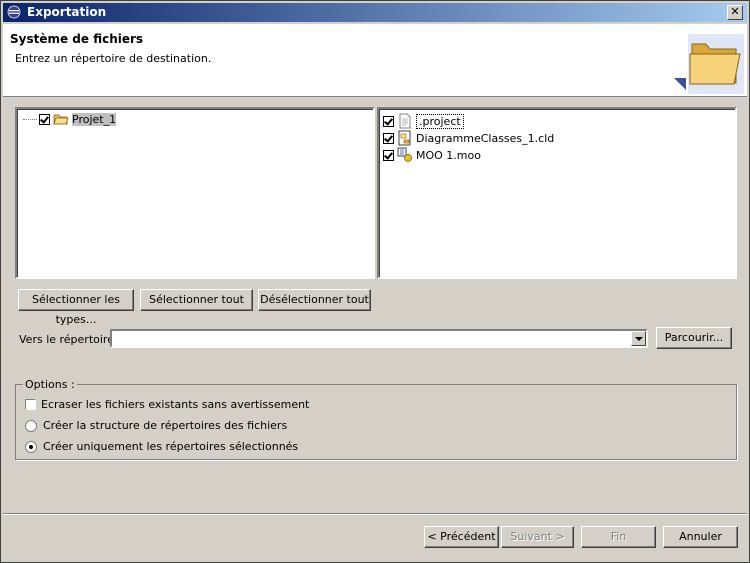  What do you see at coordinates (700, 537) in the screenshot?
I see `cancel-button: Annuler` at bounding box center [700, 537].